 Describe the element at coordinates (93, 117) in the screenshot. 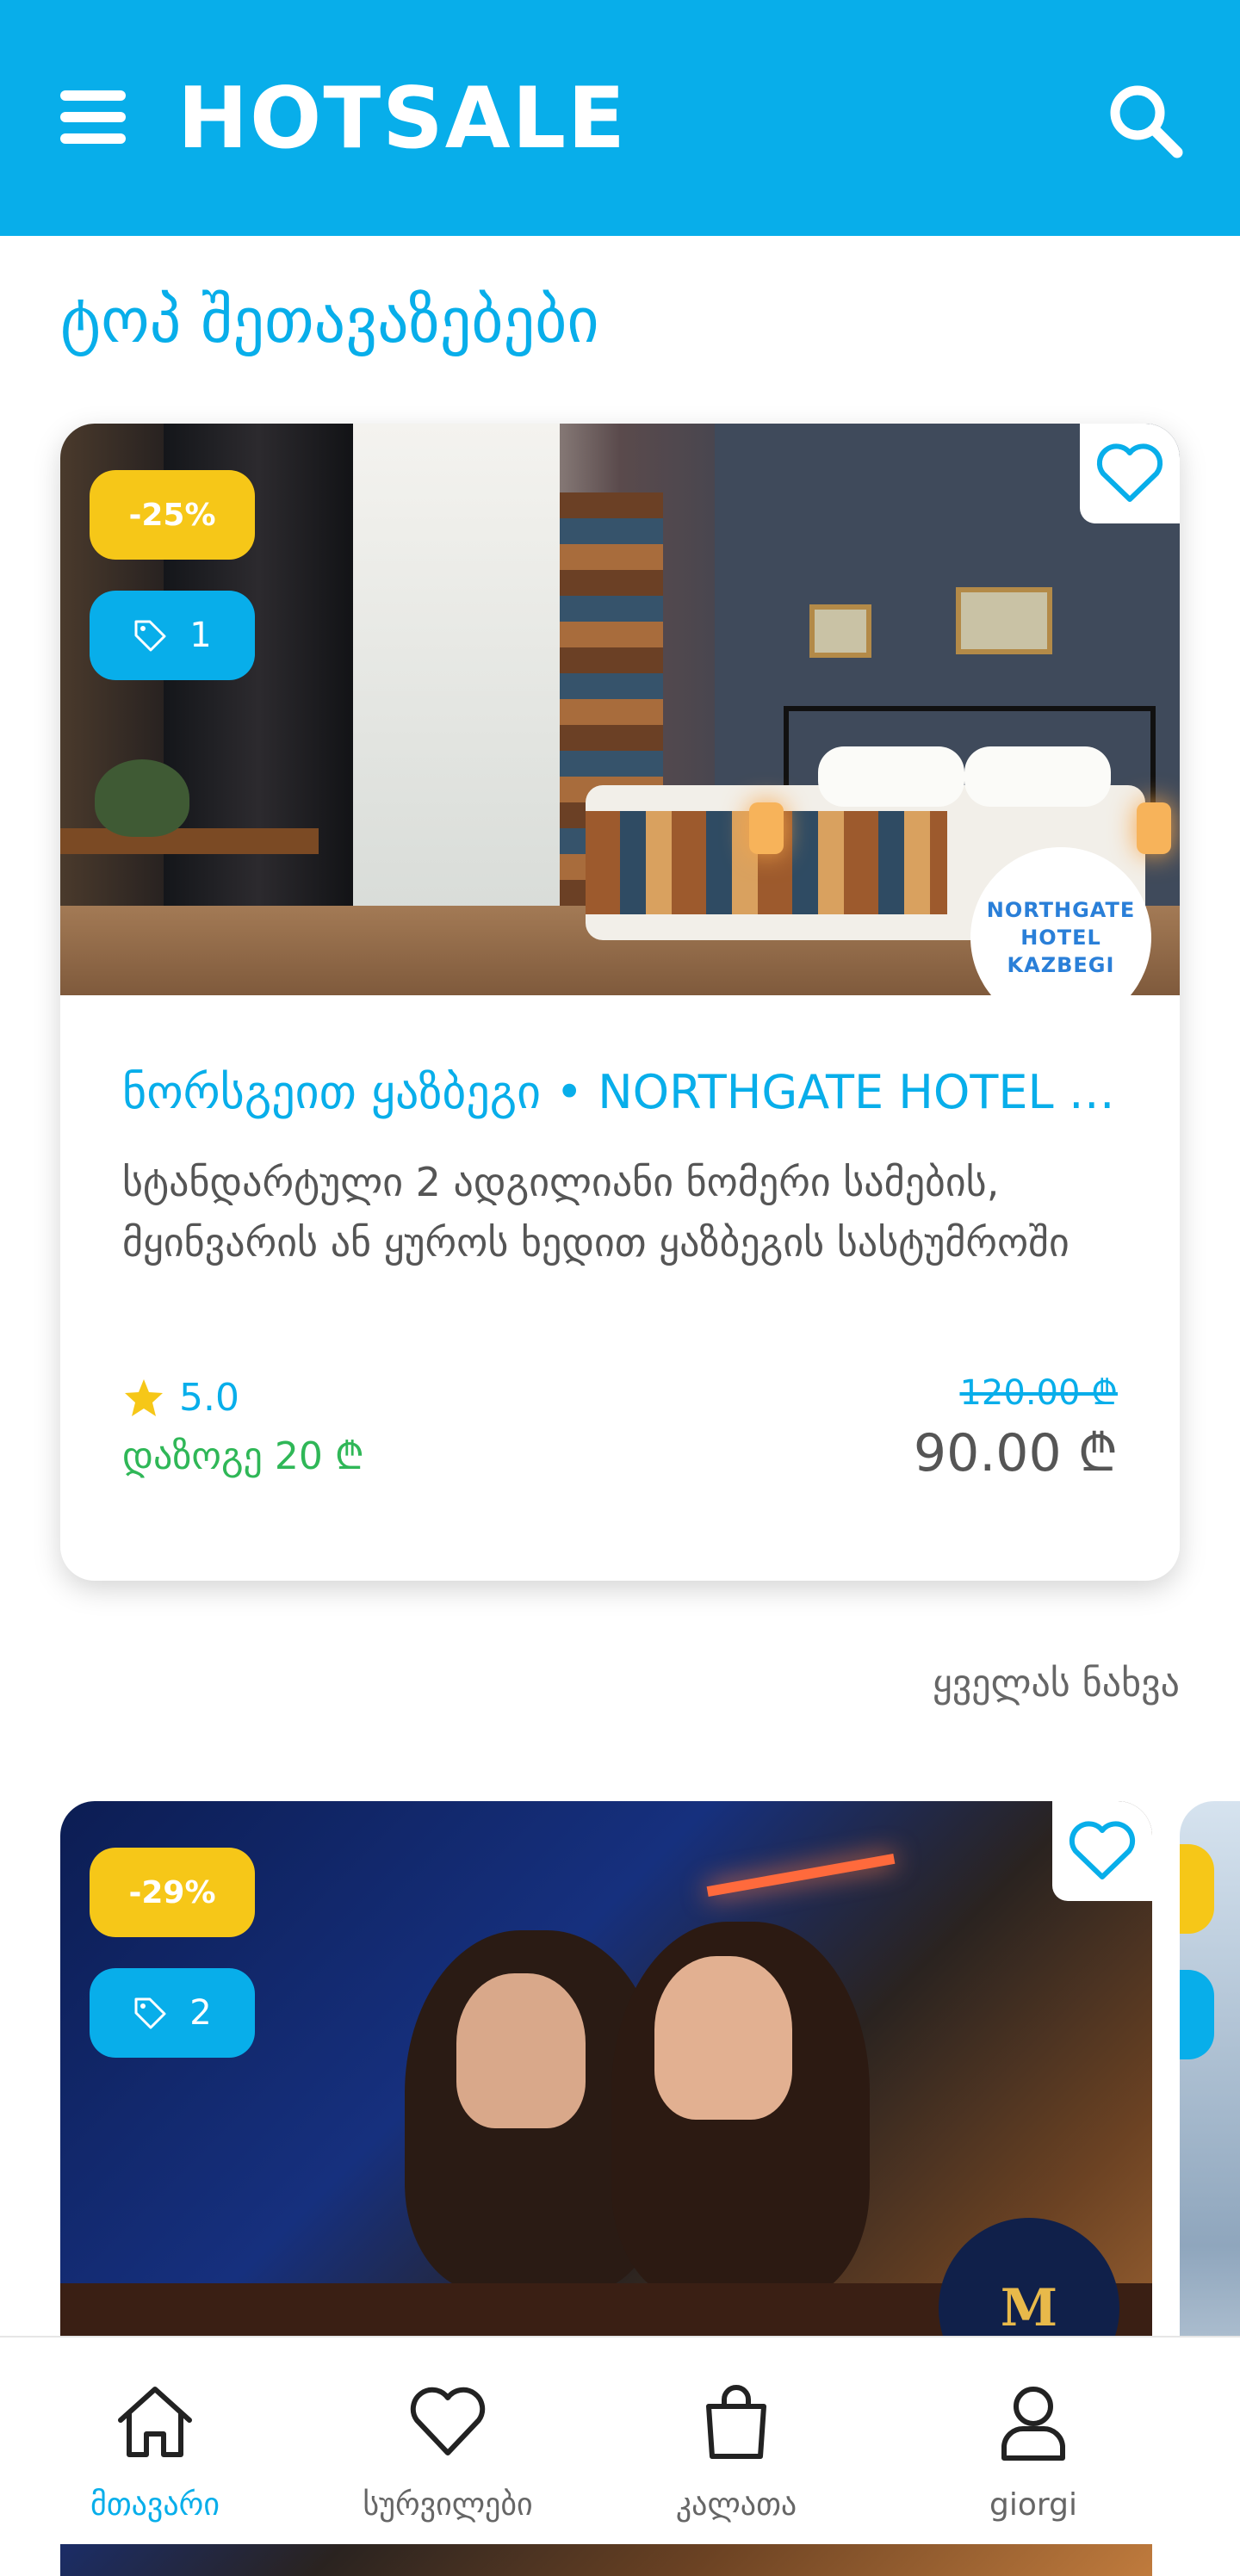

I see `hamburger-icon` at that location.